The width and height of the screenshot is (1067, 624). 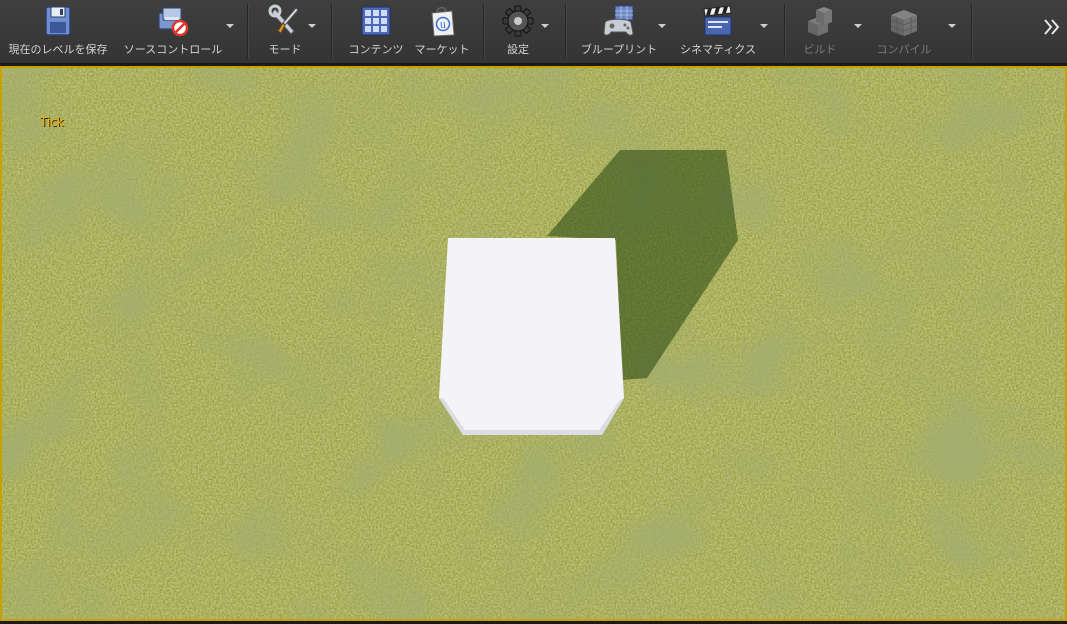 I want to click on blueprints-button: ブループリント, so click(x=619, y=31).